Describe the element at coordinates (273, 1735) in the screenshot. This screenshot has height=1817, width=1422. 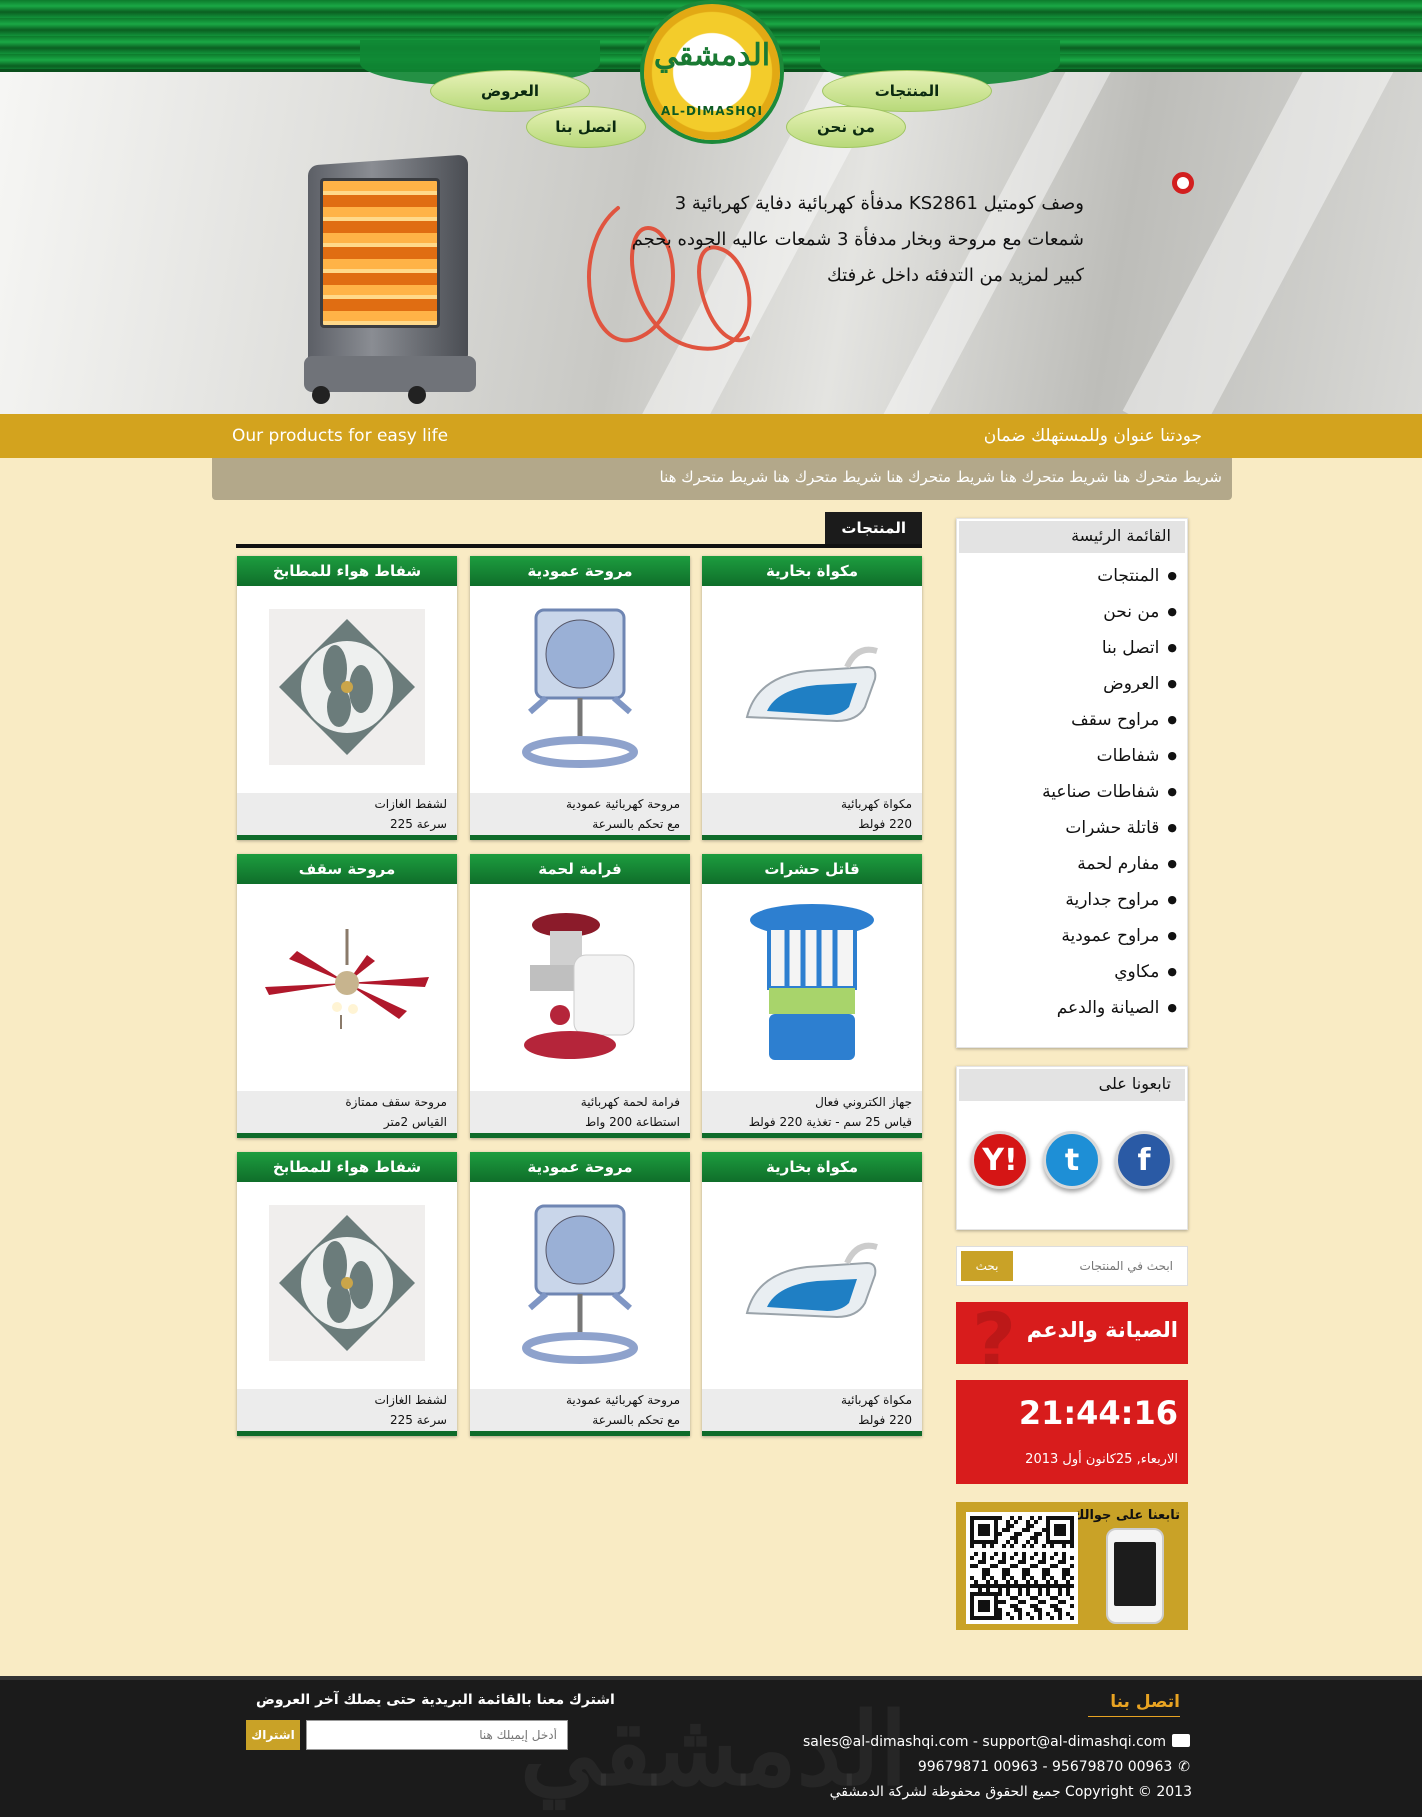
I see `subscribe-button: اشتراك` at that location.